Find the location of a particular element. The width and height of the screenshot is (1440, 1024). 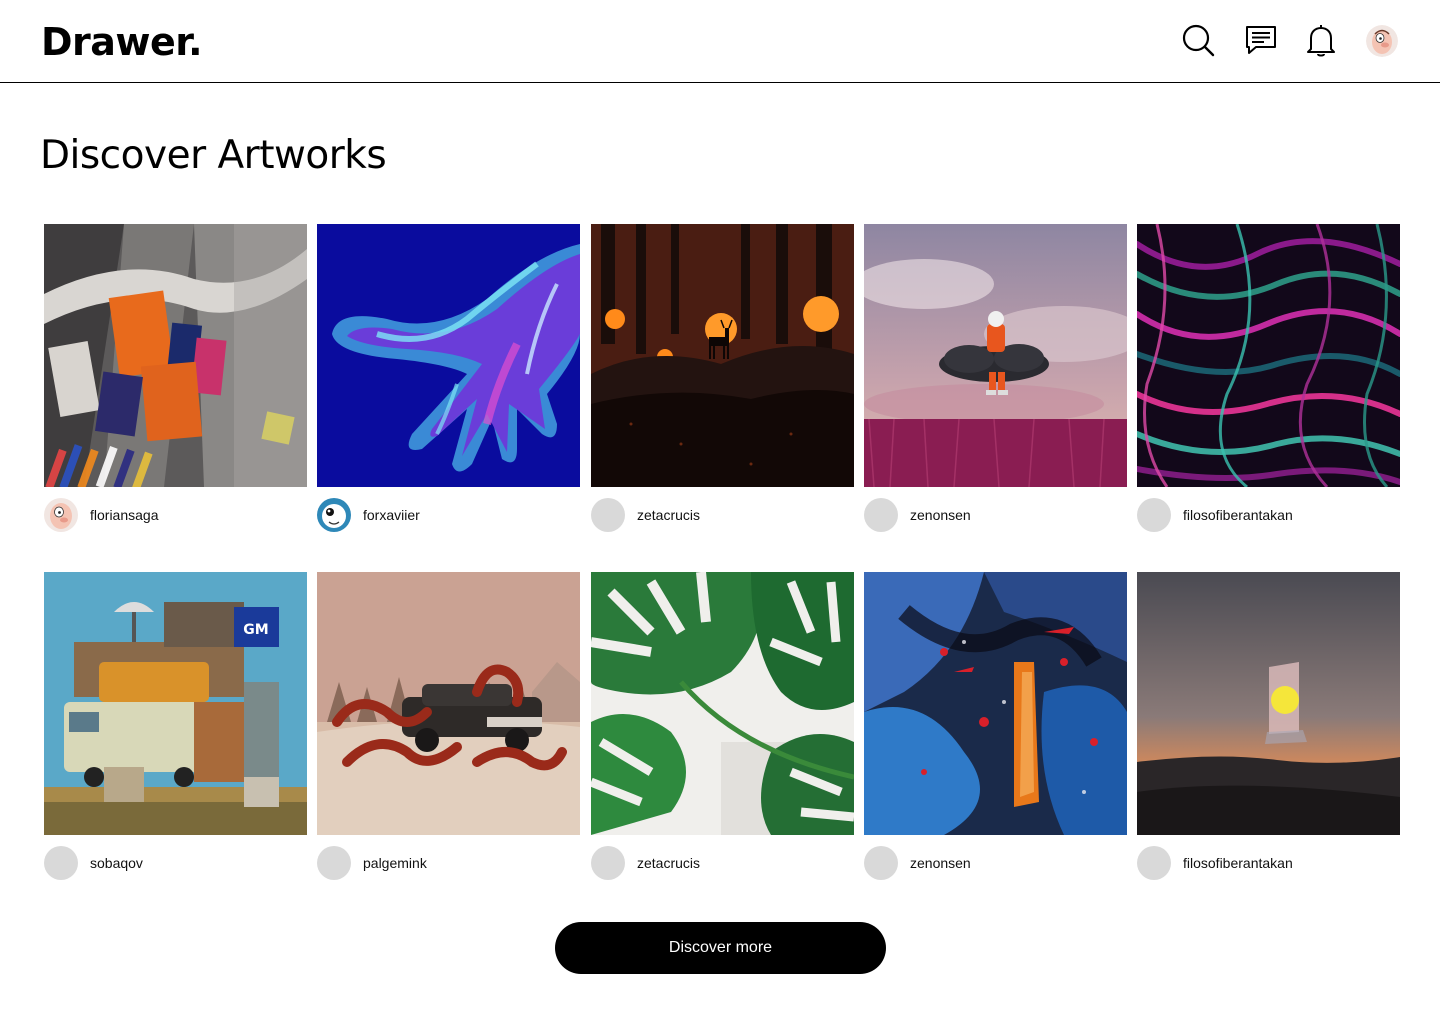

artwork-card: GM sobaqov is located at coordinates (175, 726).